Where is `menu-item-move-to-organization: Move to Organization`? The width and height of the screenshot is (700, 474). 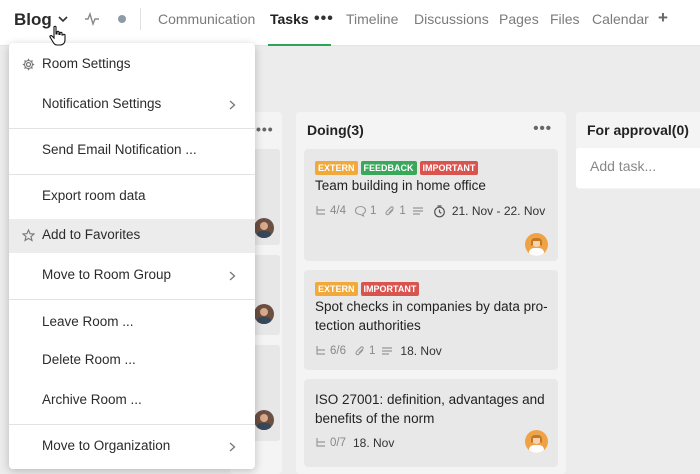 menu-item-move-to-organization: Move to Organization is located at coordinates (132, 447).